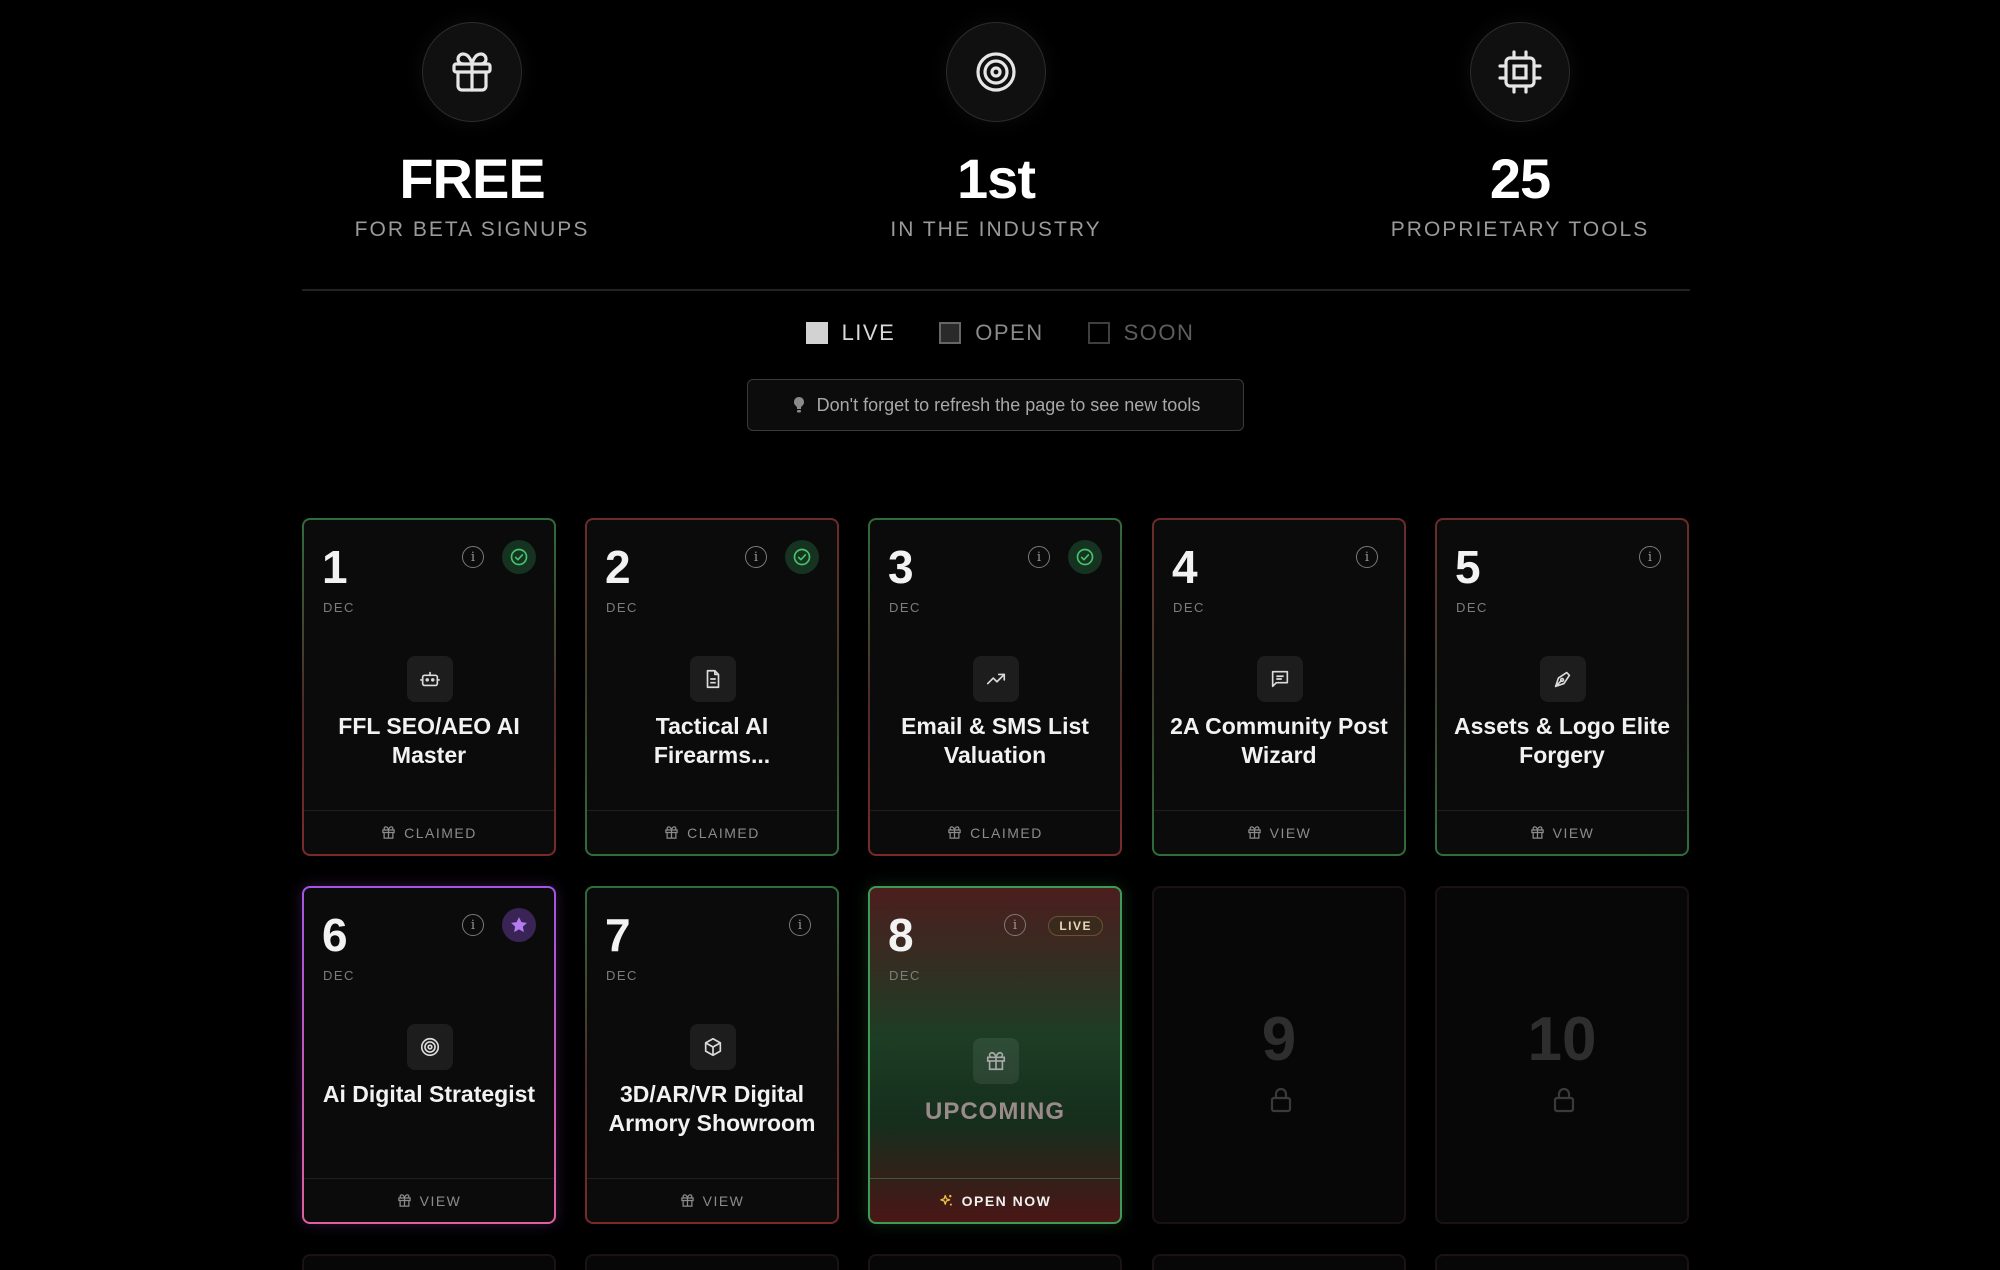 Image resolution: width=2000 pixels, height=1270 pixels. Describe the element at coordinates (1562, 740) in the screenshot. I see `card-title: Assets & Logo Elite Forgery` at that location.